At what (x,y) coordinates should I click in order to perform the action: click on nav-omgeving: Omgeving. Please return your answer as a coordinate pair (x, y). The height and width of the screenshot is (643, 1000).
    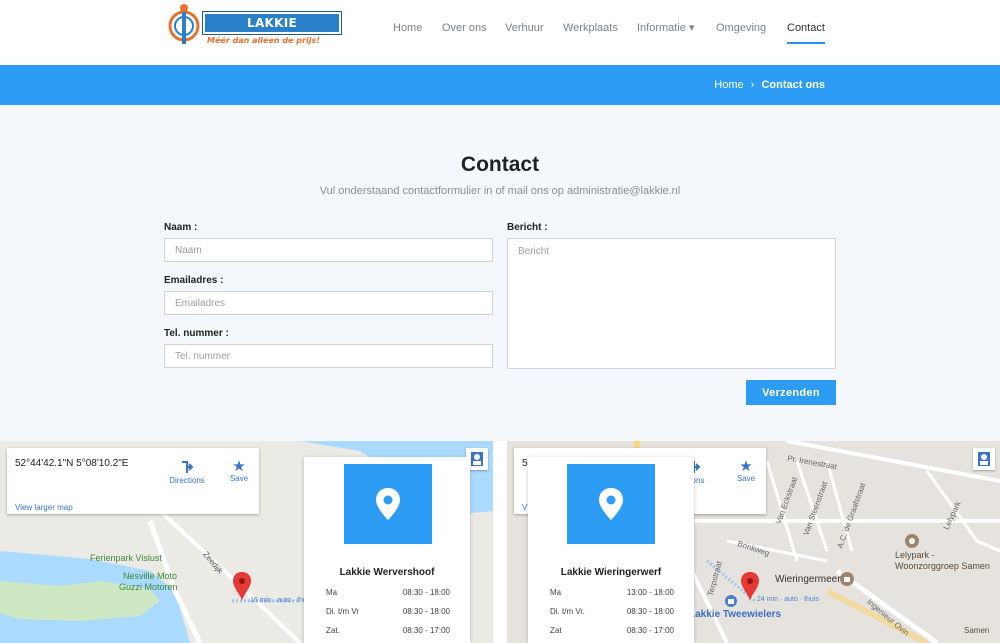
    Looking at the image, I should click on (741, 28).